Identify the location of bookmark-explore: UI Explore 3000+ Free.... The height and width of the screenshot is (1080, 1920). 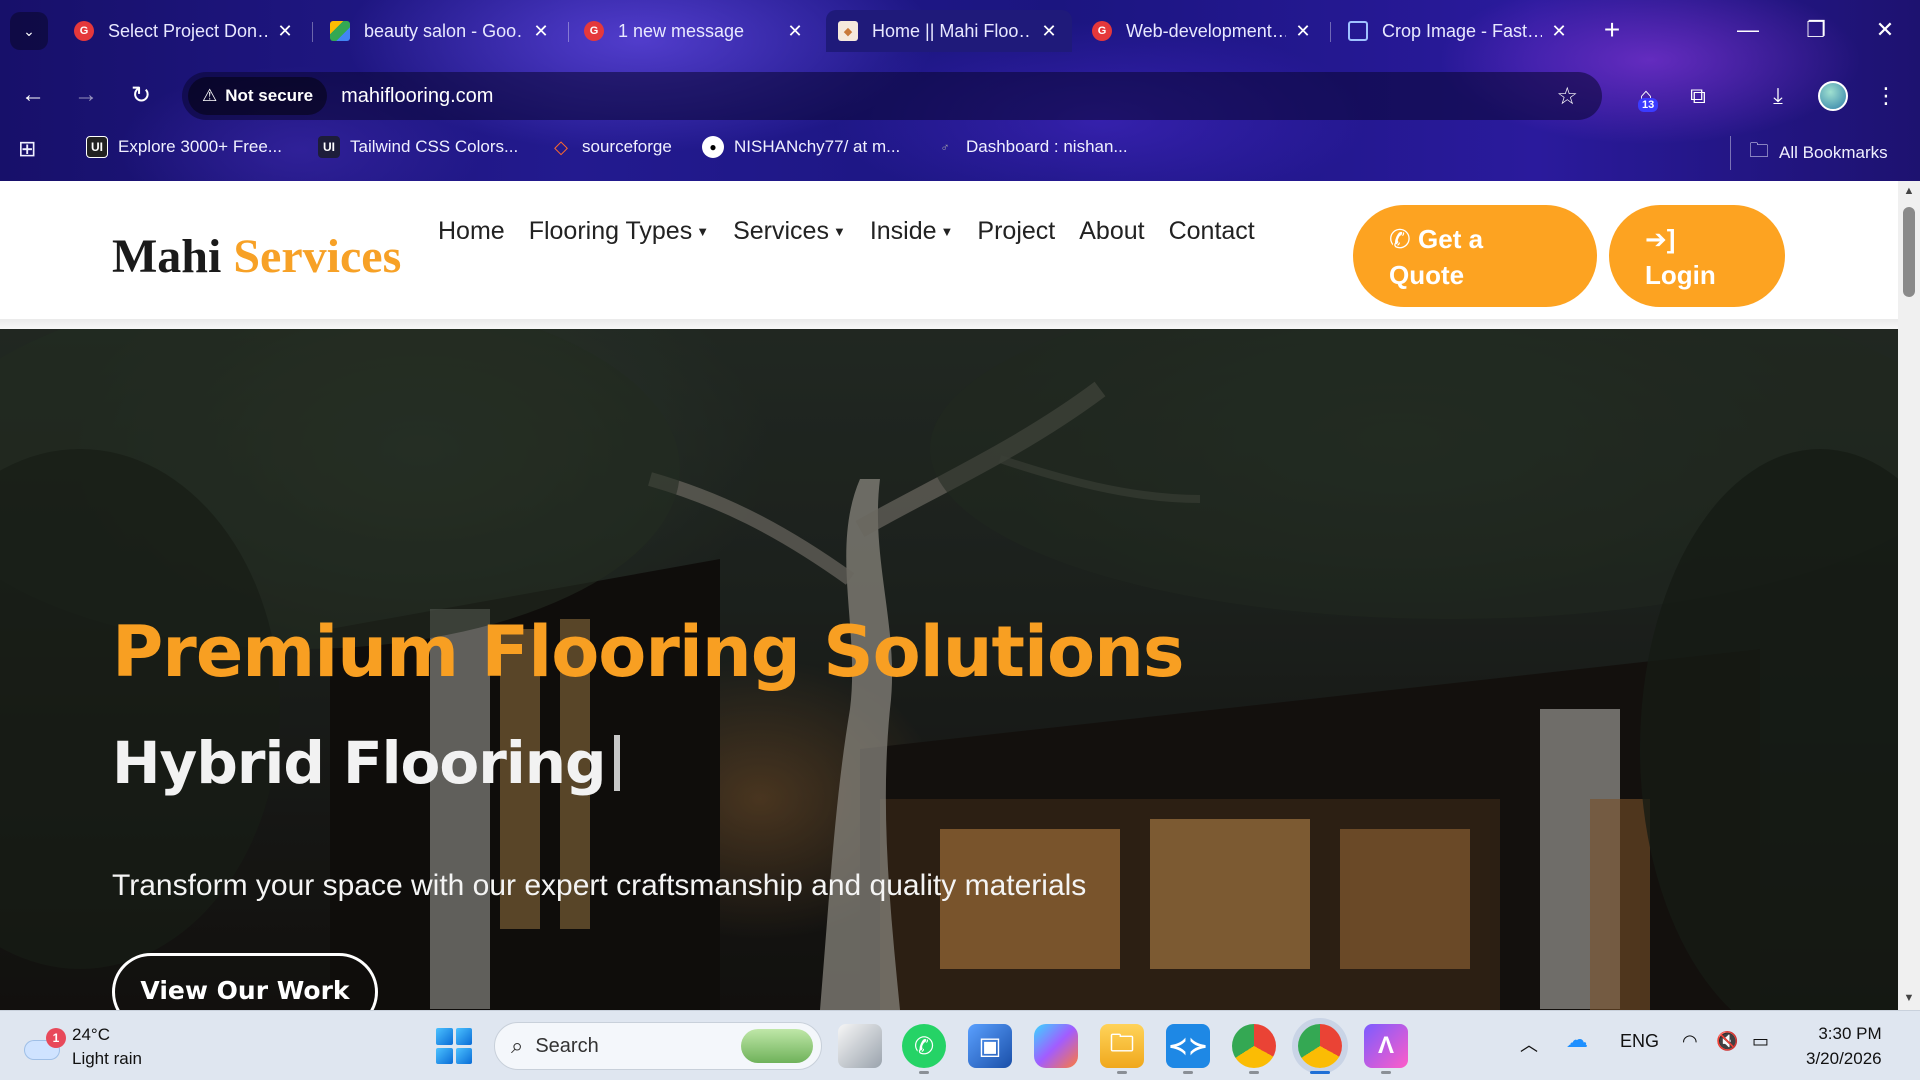
(184, 147).